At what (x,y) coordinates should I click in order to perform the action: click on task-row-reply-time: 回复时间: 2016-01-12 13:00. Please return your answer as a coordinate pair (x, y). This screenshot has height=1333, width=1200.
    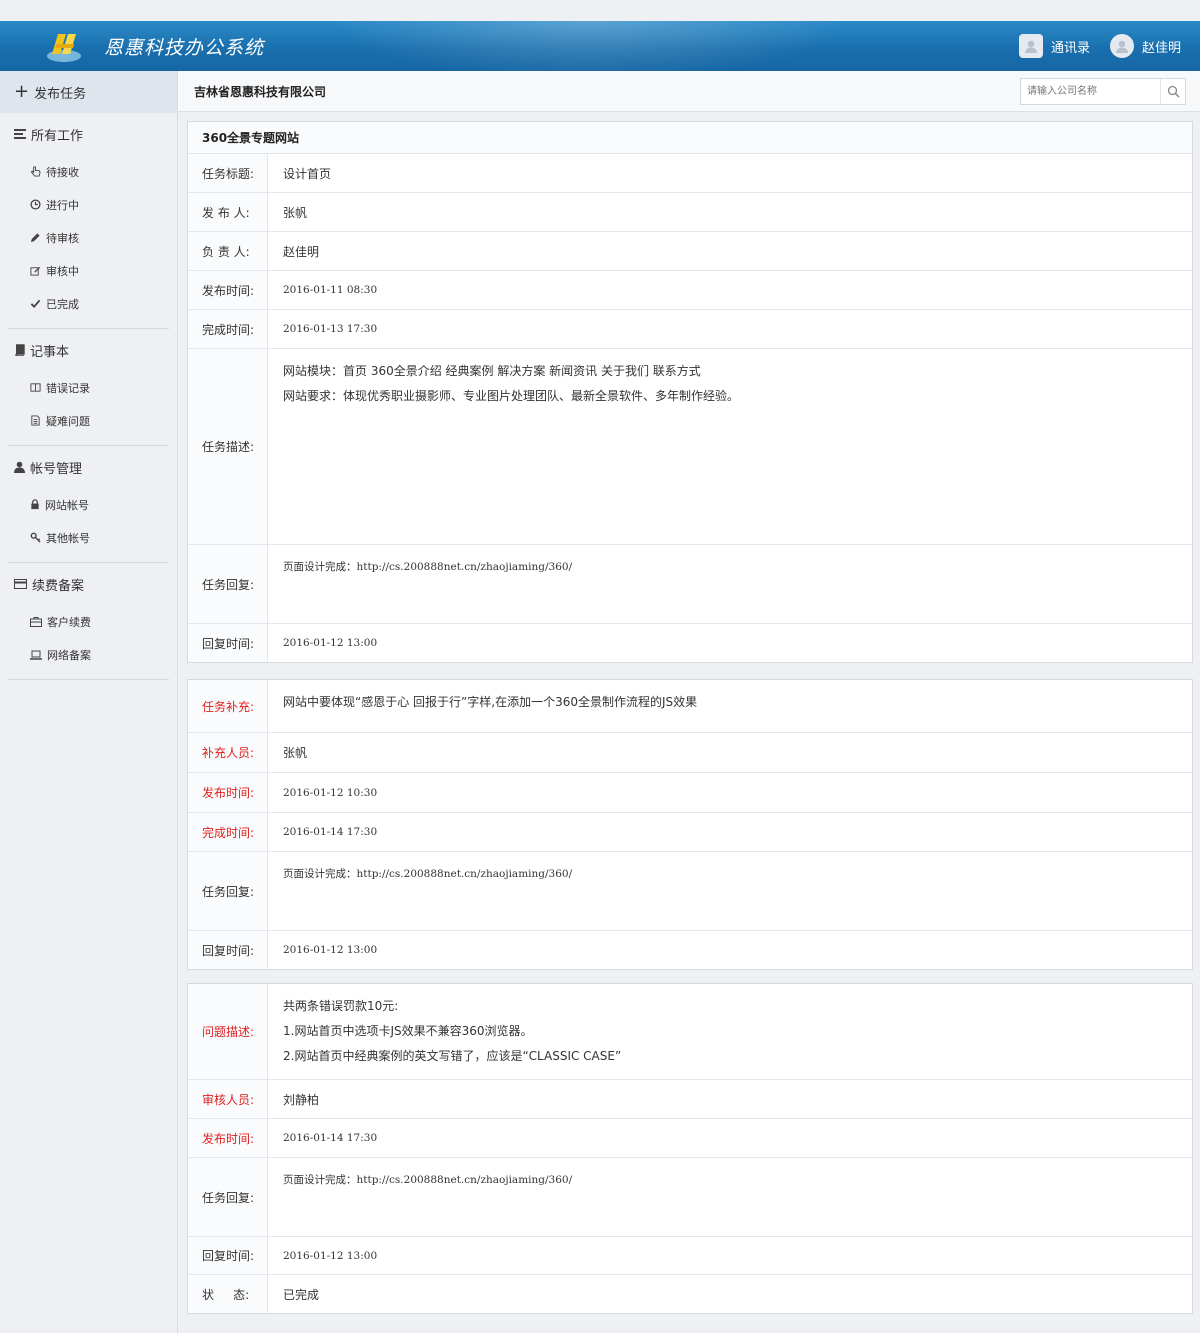
    Looking at the image, I should click on (690, 643).